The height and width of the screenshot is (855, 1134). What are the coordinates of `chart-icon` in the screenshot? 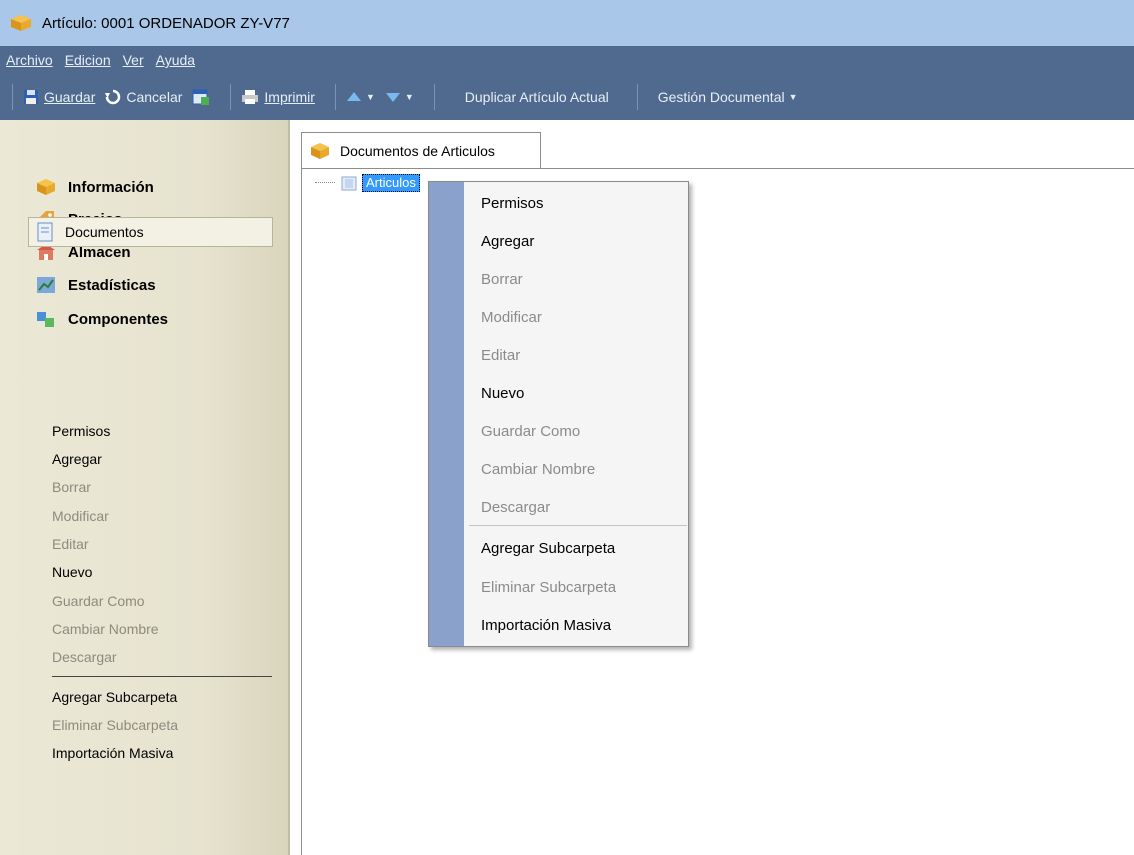 It's located at (46, 285).